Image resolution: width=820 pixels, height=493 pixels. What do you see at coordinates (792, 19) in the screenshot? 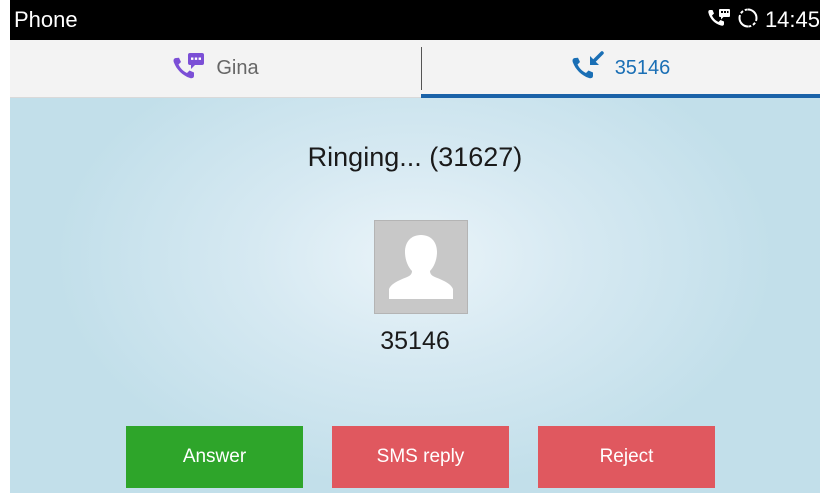
I see `clock: 14:45` at bounding box center [792, 19].